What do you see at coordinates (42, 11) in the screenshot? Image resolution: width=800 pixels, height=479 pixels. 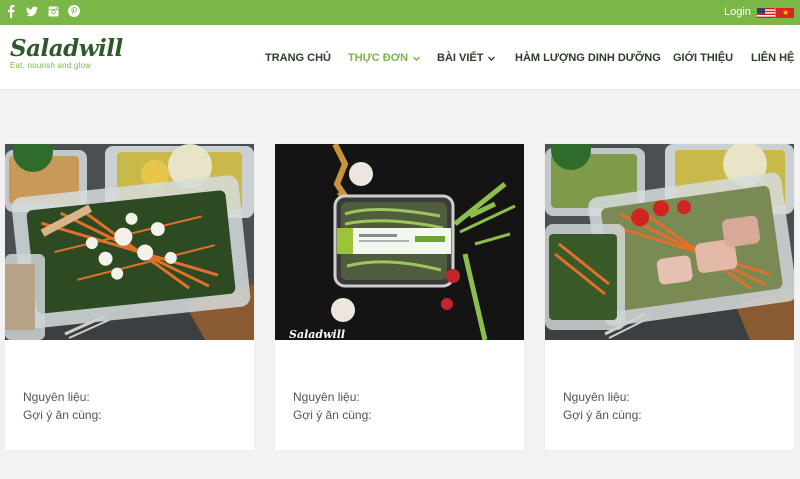 I see `social-links` at bounding box center [42, 11].